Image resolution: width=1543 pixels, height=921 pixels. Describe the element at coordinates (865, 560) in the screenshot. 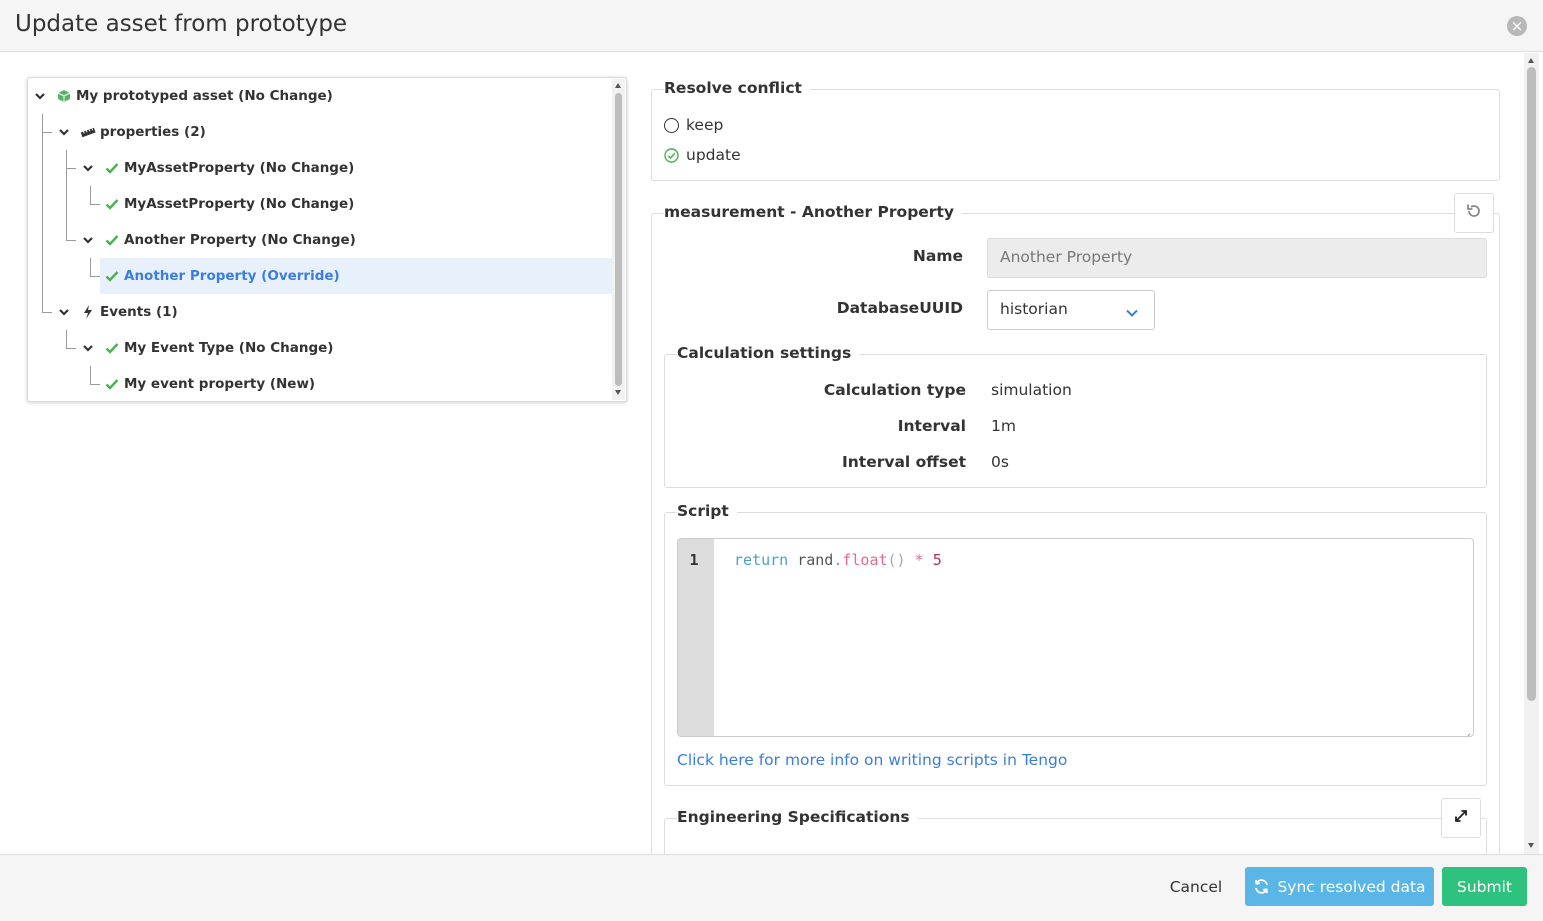

I see `code-function: float` at that location.